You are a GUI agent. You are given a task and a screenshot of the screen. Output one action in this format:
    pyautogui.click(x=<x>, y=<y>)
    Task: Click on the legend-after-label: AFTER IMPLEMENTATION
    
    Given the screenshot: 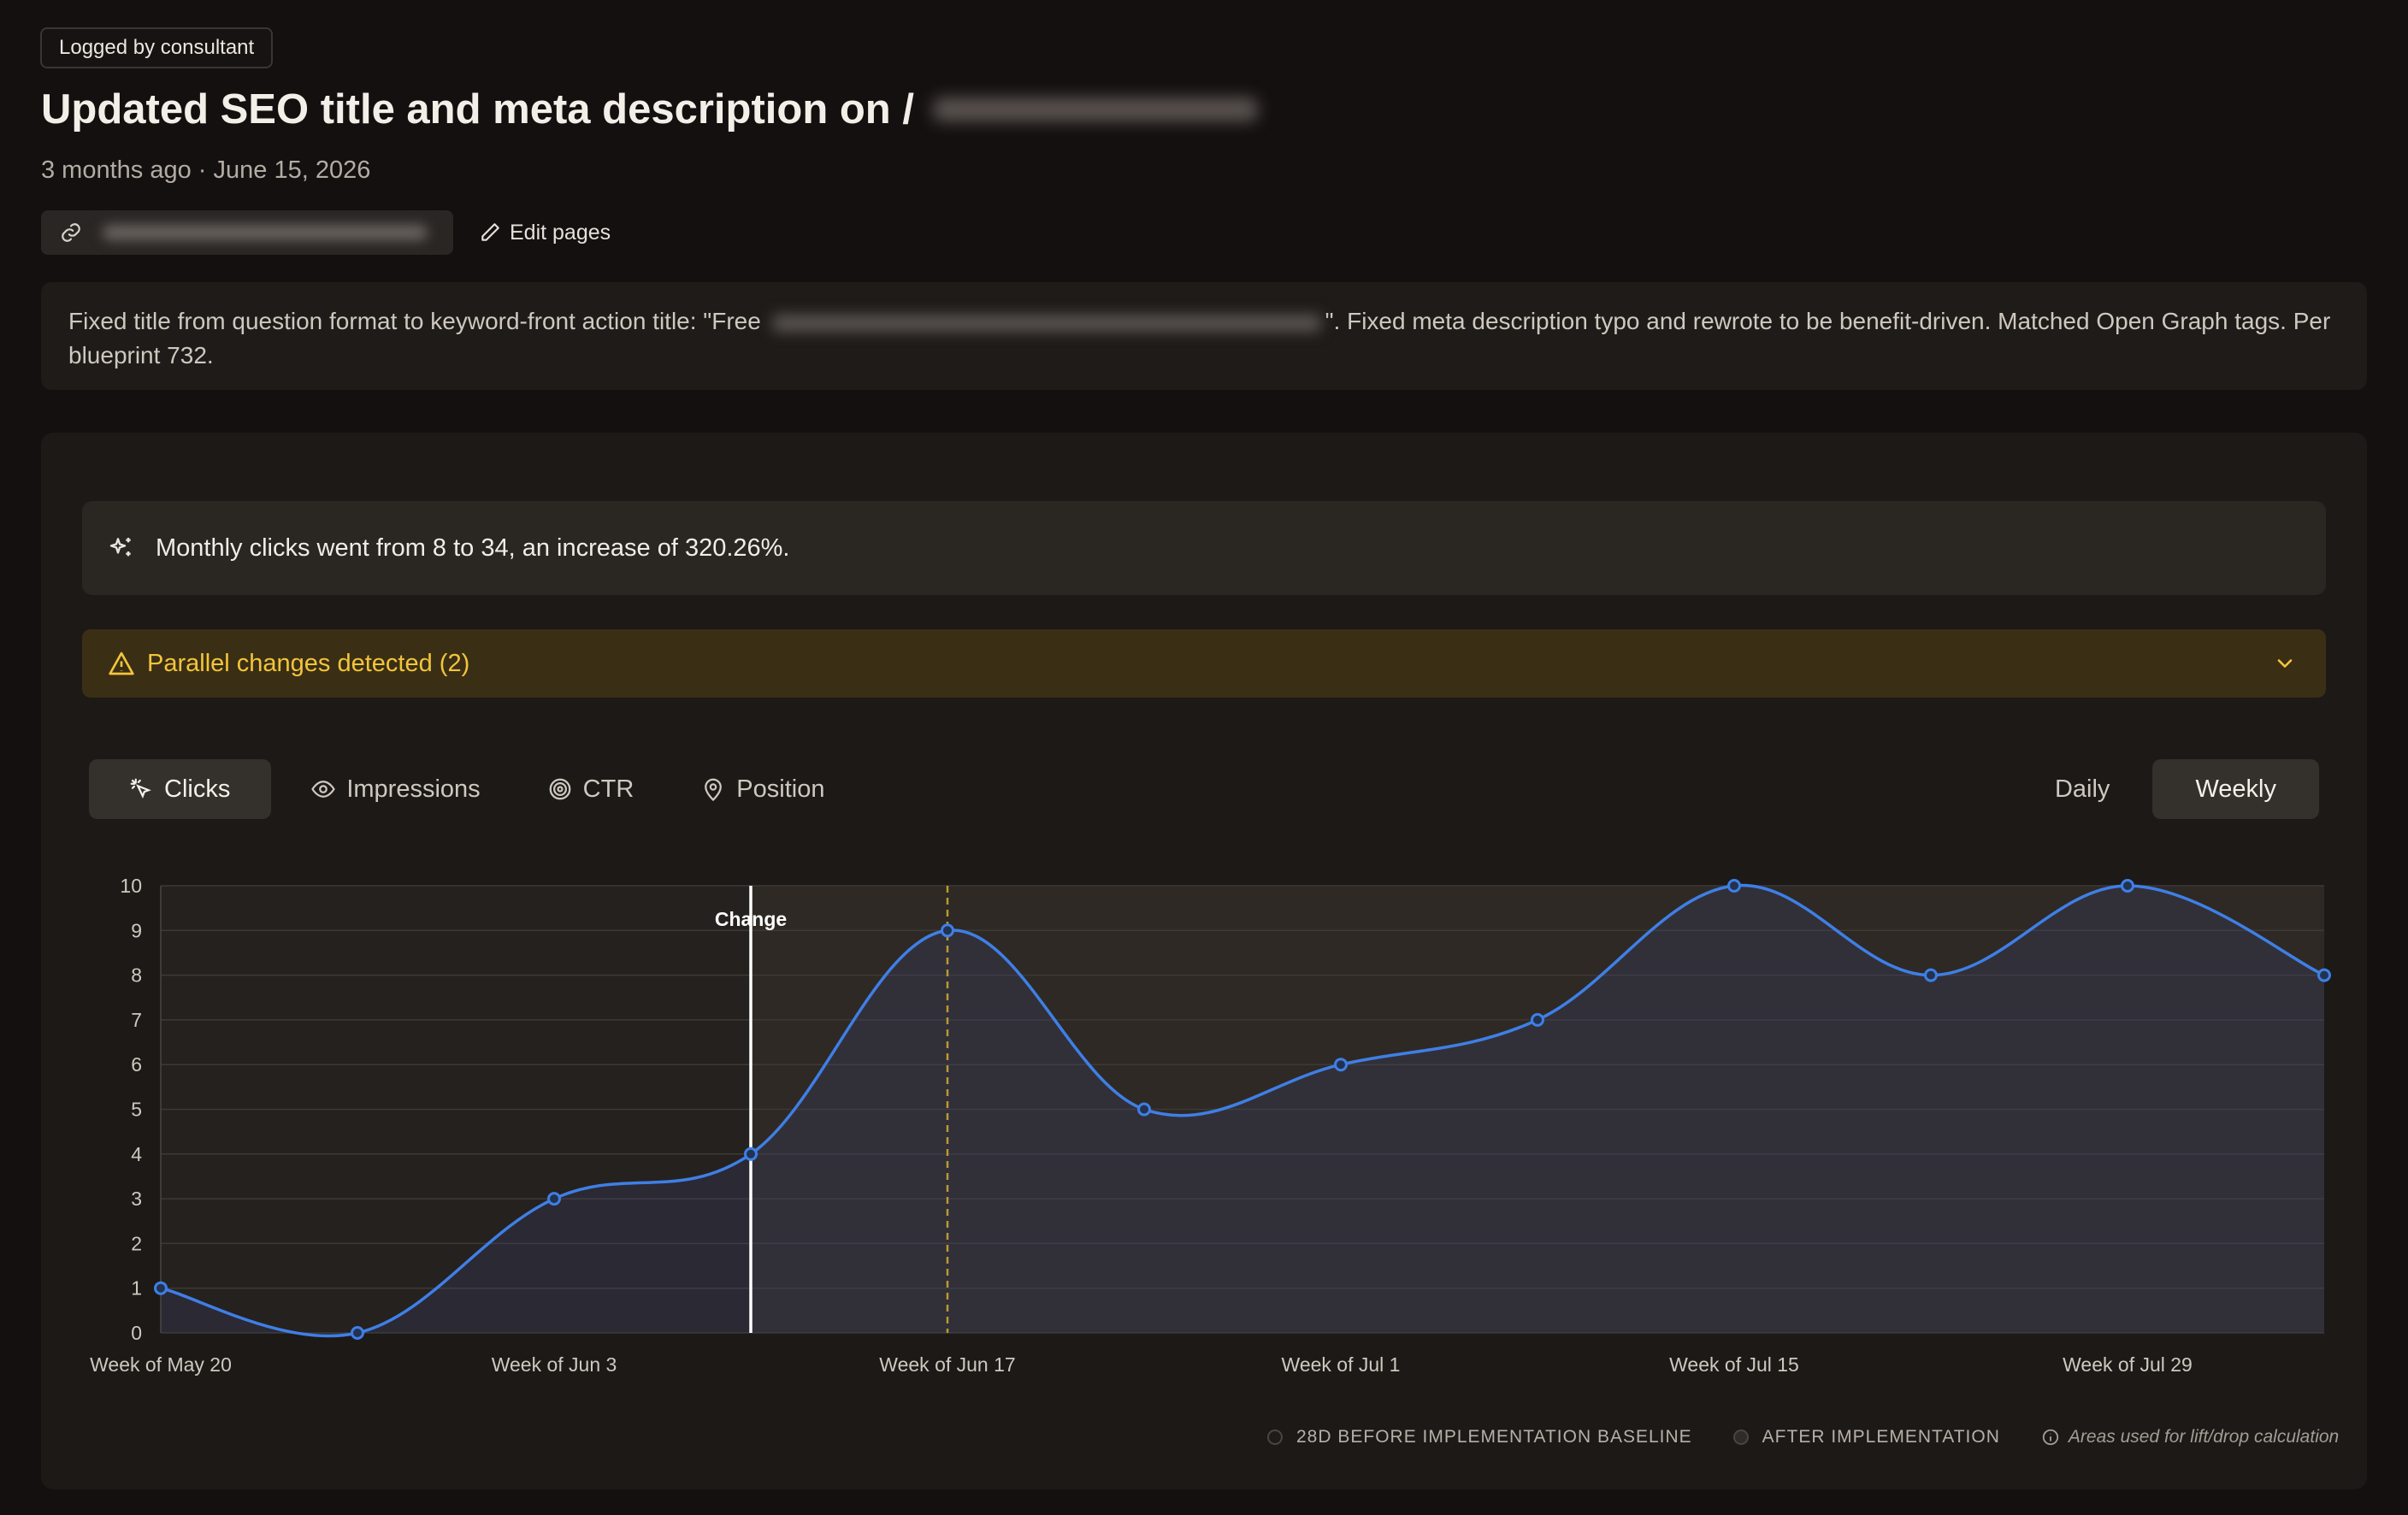 What is the action you would take?
    pyautogui.click(x=1881, y=1437)
    